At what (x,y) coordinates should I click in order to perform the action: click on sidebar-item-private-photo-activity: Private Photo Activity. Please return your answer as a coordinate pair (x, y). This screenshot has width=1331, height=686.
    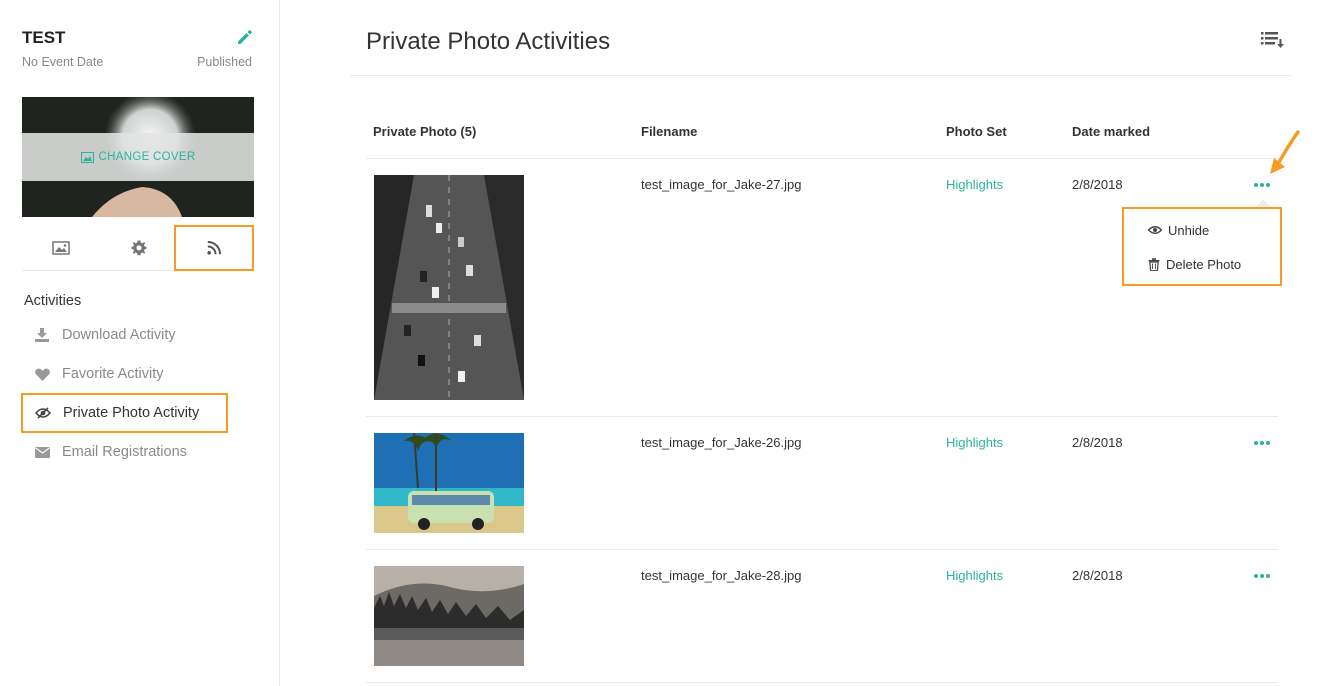
    Looking at the image, I should click on (124, 413).